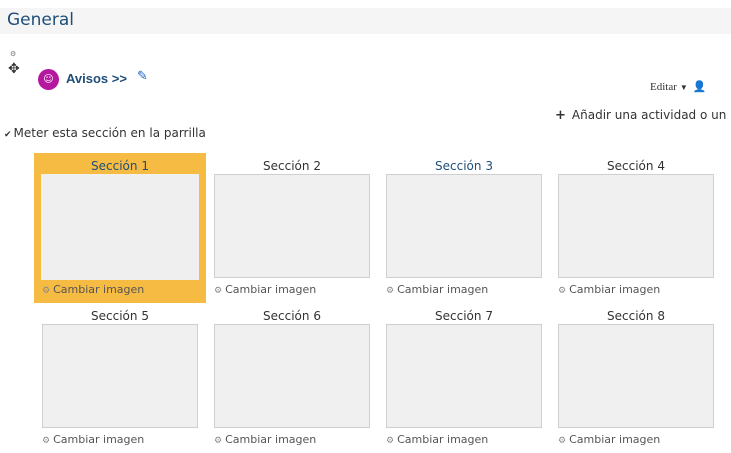  What do you see at coordinates (678, 86) in the screenshot?
I see `edit-menu: Editar ▼ 👤` at bounding box center [678, 86].